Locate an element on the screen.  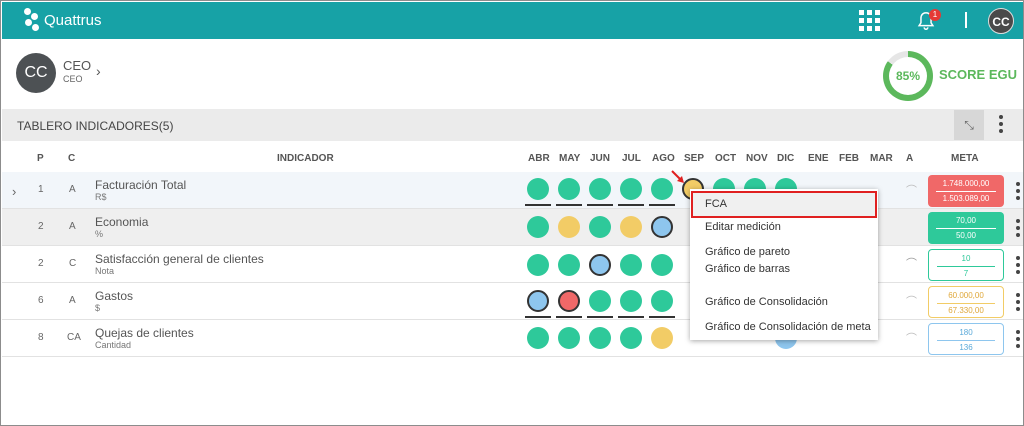
meta-target: 70,00 is located at coordinates (966, 220).